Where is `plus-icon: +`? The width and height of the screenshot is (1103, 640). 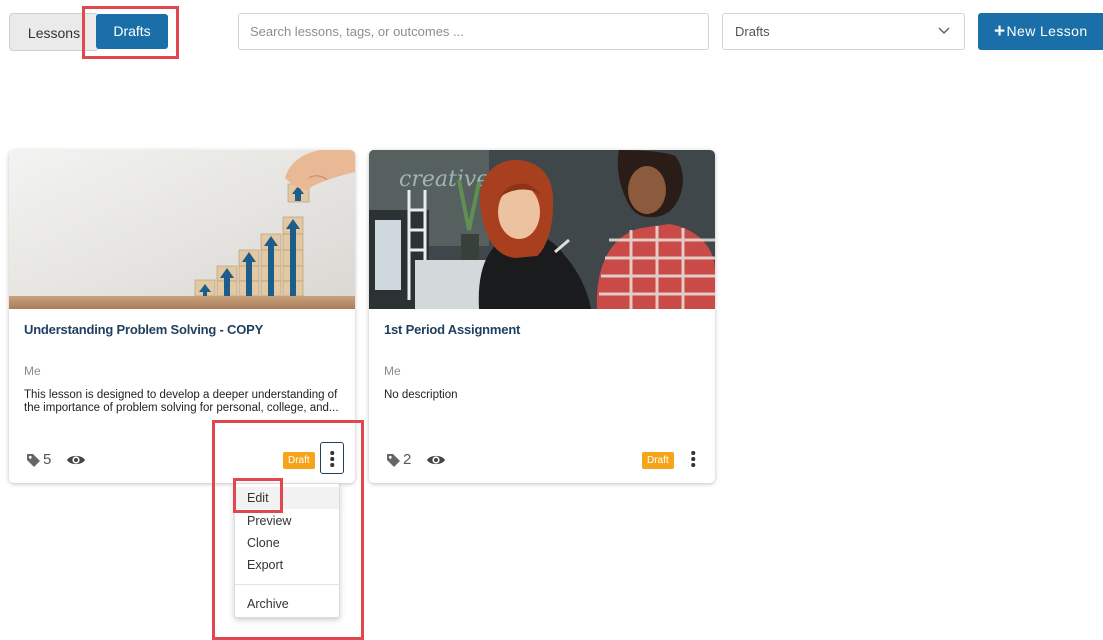
plus-icon: + is located at coordinates (1000, 31).